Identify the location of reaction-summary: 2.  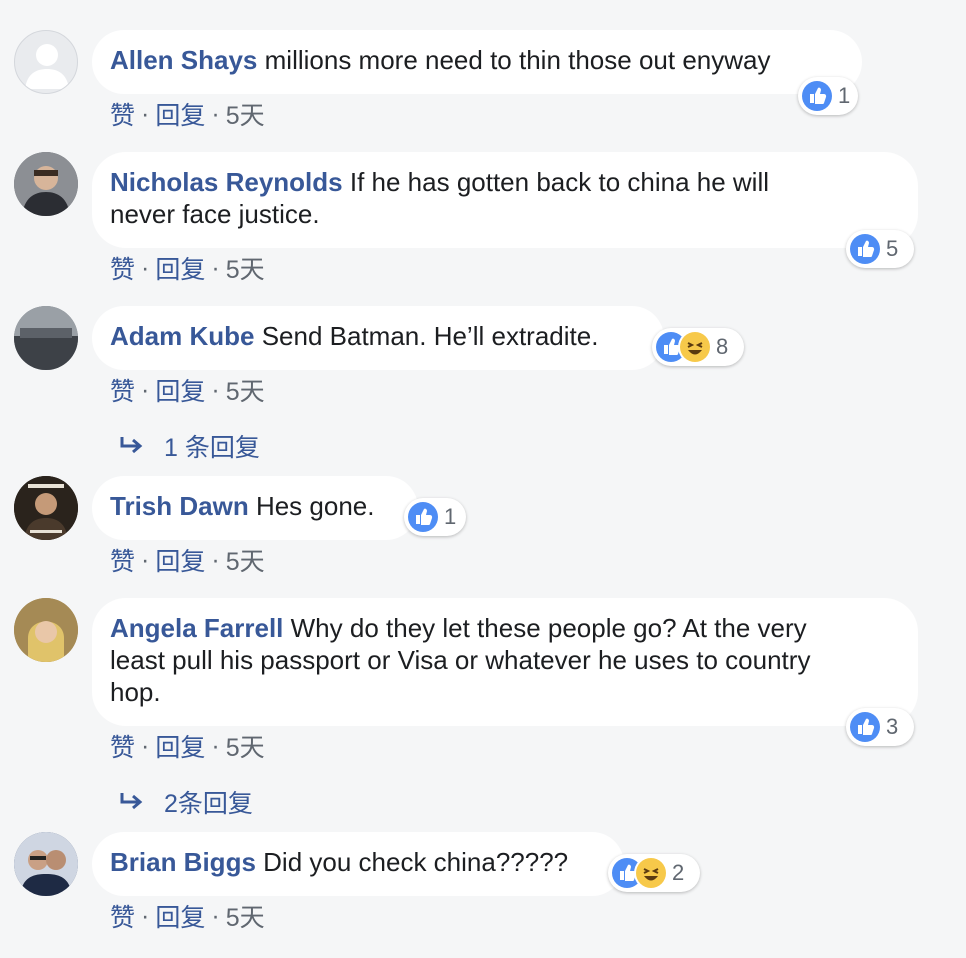
(654, 873).